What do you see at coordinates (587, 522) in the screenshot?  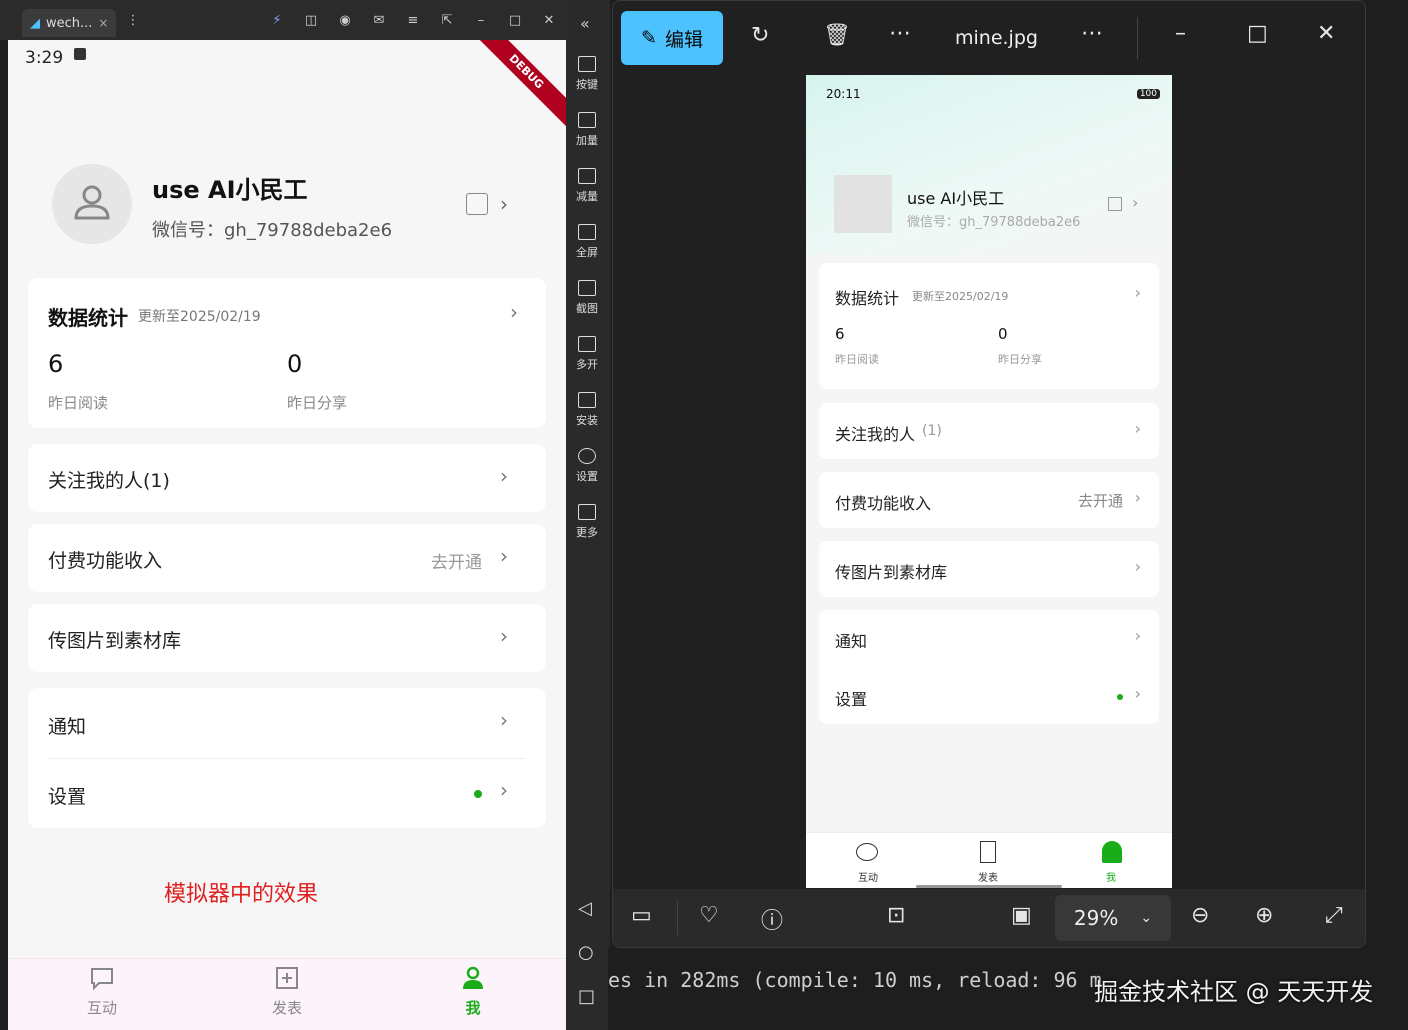 I see `side-btn-more: 更多` at bounding box center [587, 522].